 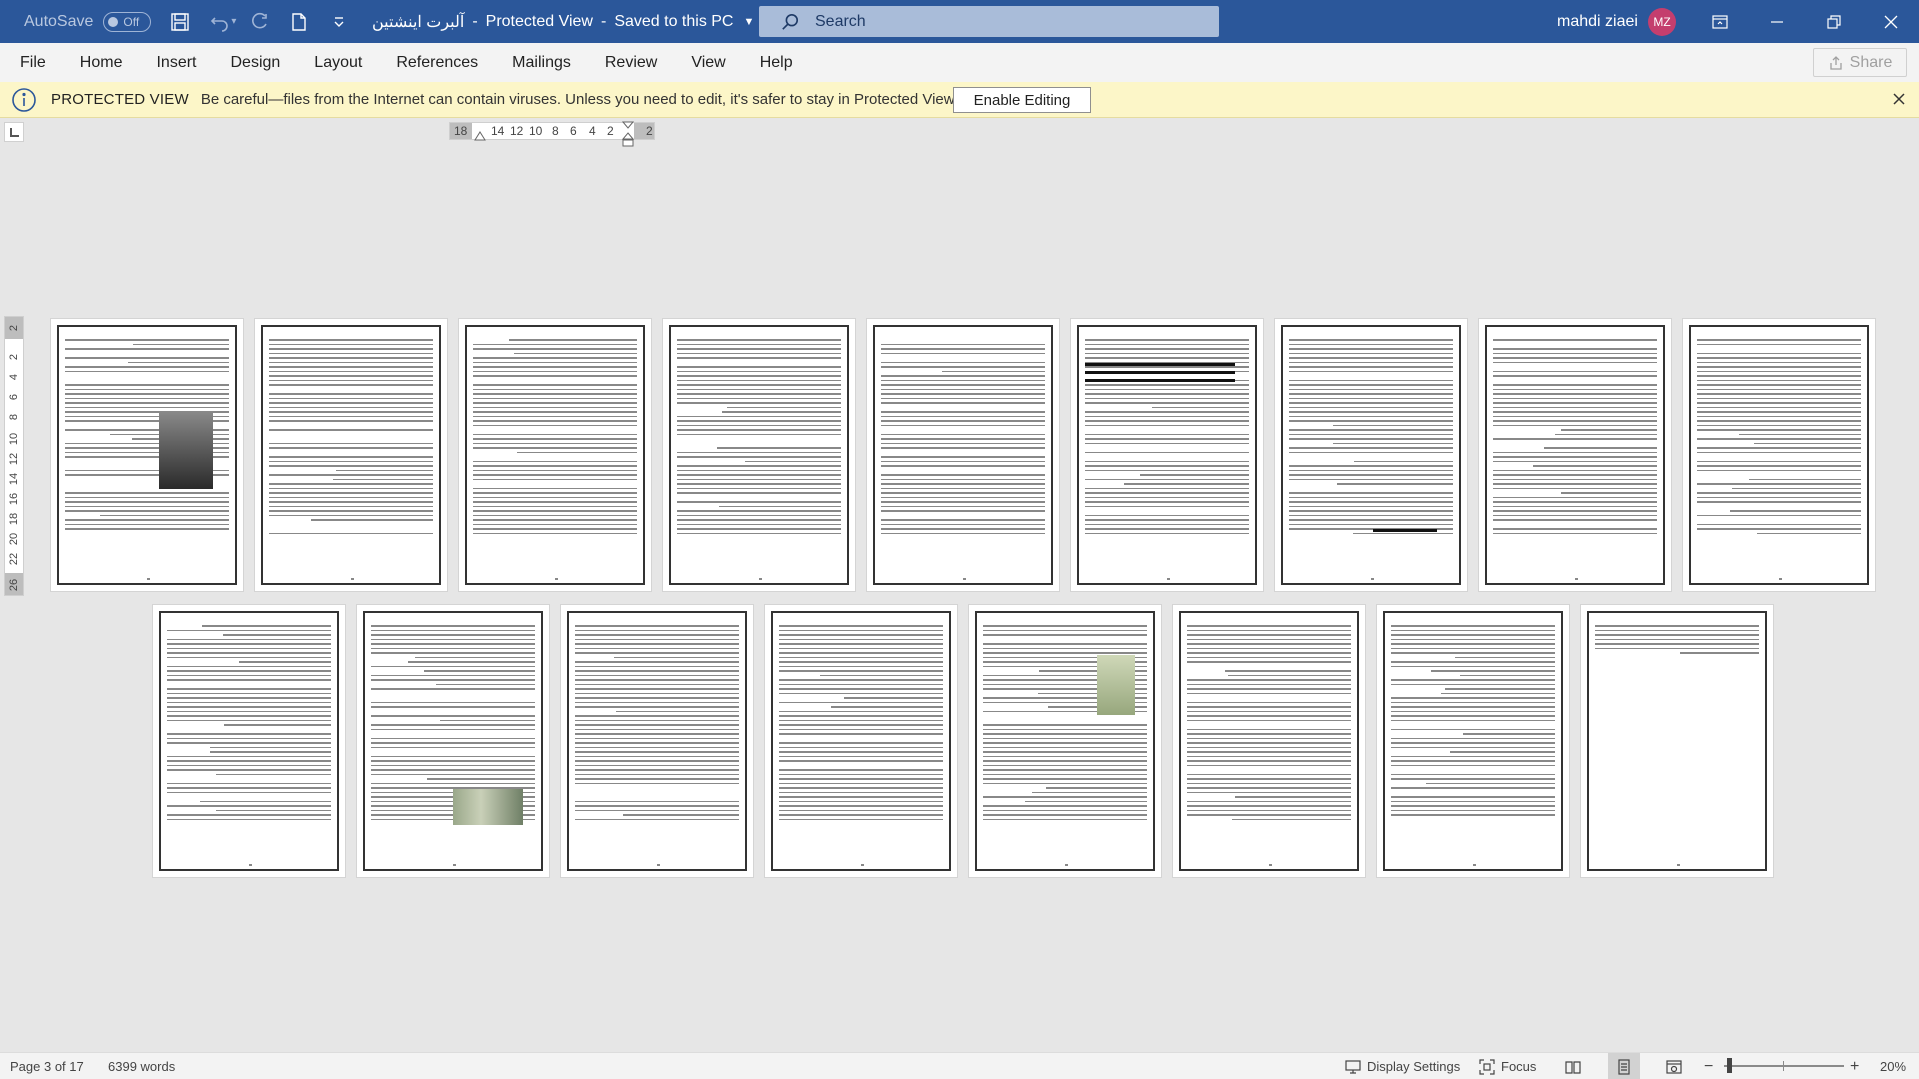 What do you see at coordinates (24, 99) in the screenshot?
I see `info-icon` at bounding box center [24, 99].